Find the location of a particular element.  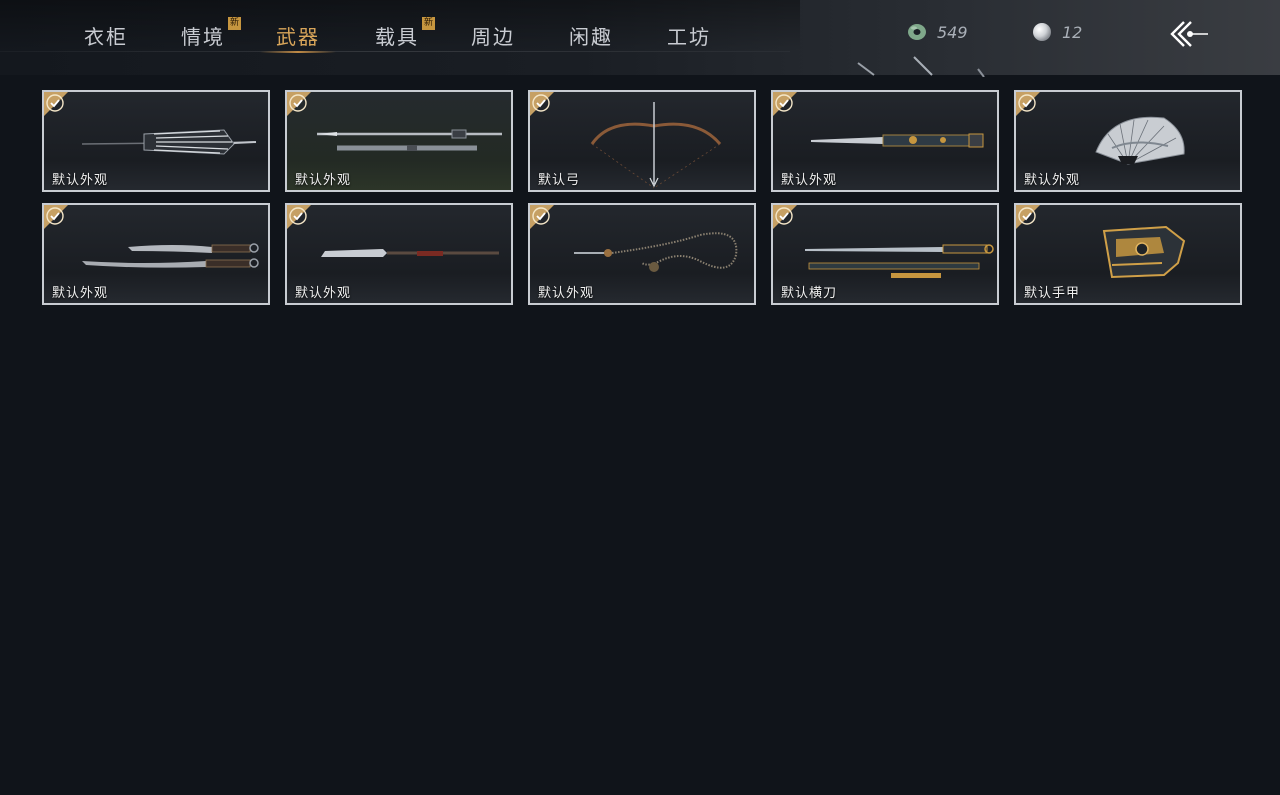

back-arrow-icon is located at coordinates (1188, 34).